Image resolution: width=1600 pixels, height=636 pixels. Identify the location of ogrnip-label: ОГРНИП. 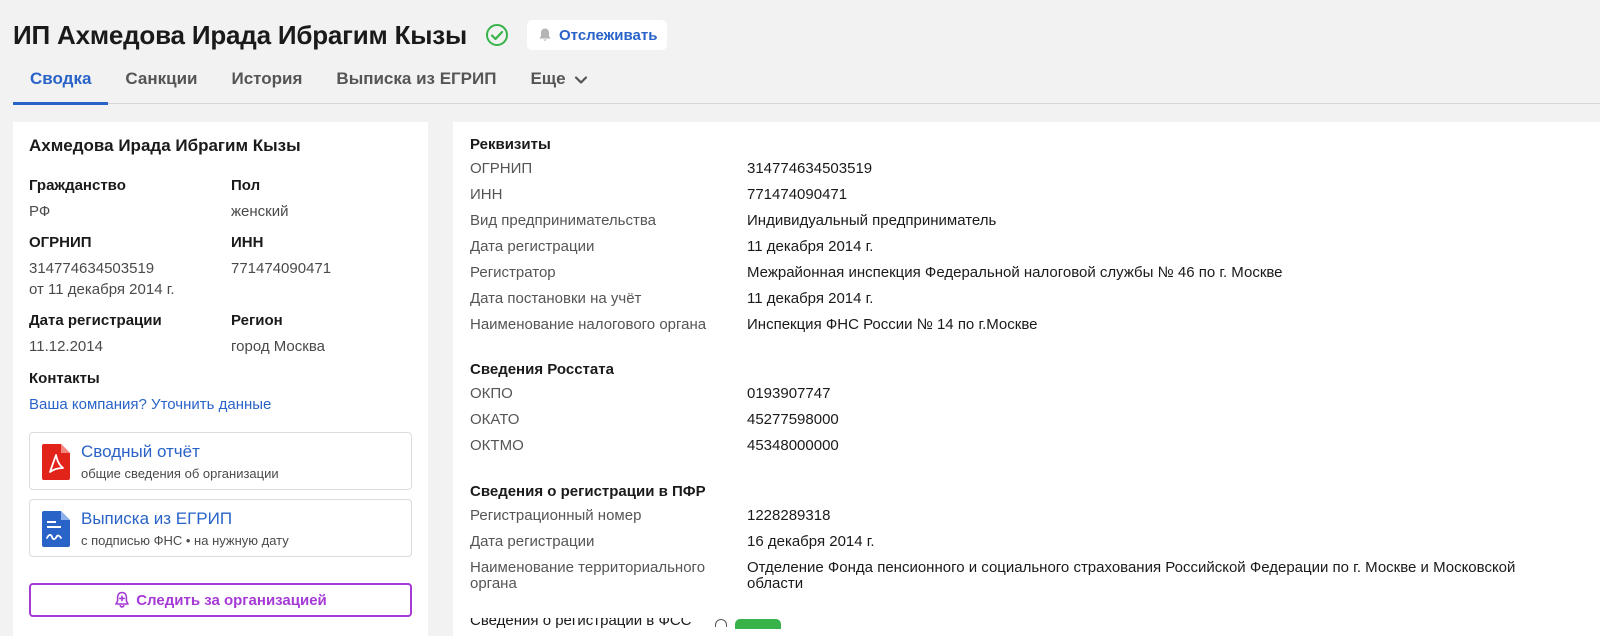
(60, 242).